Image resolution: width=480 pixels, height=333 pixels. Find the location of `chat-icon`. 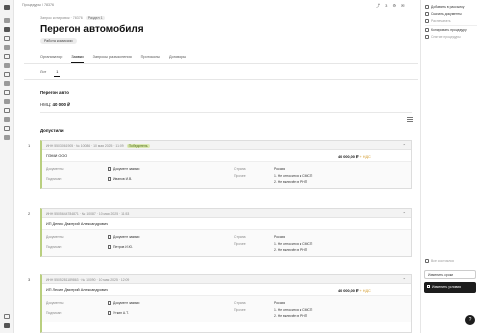

chat-icon is located at coordinates (7, 65).